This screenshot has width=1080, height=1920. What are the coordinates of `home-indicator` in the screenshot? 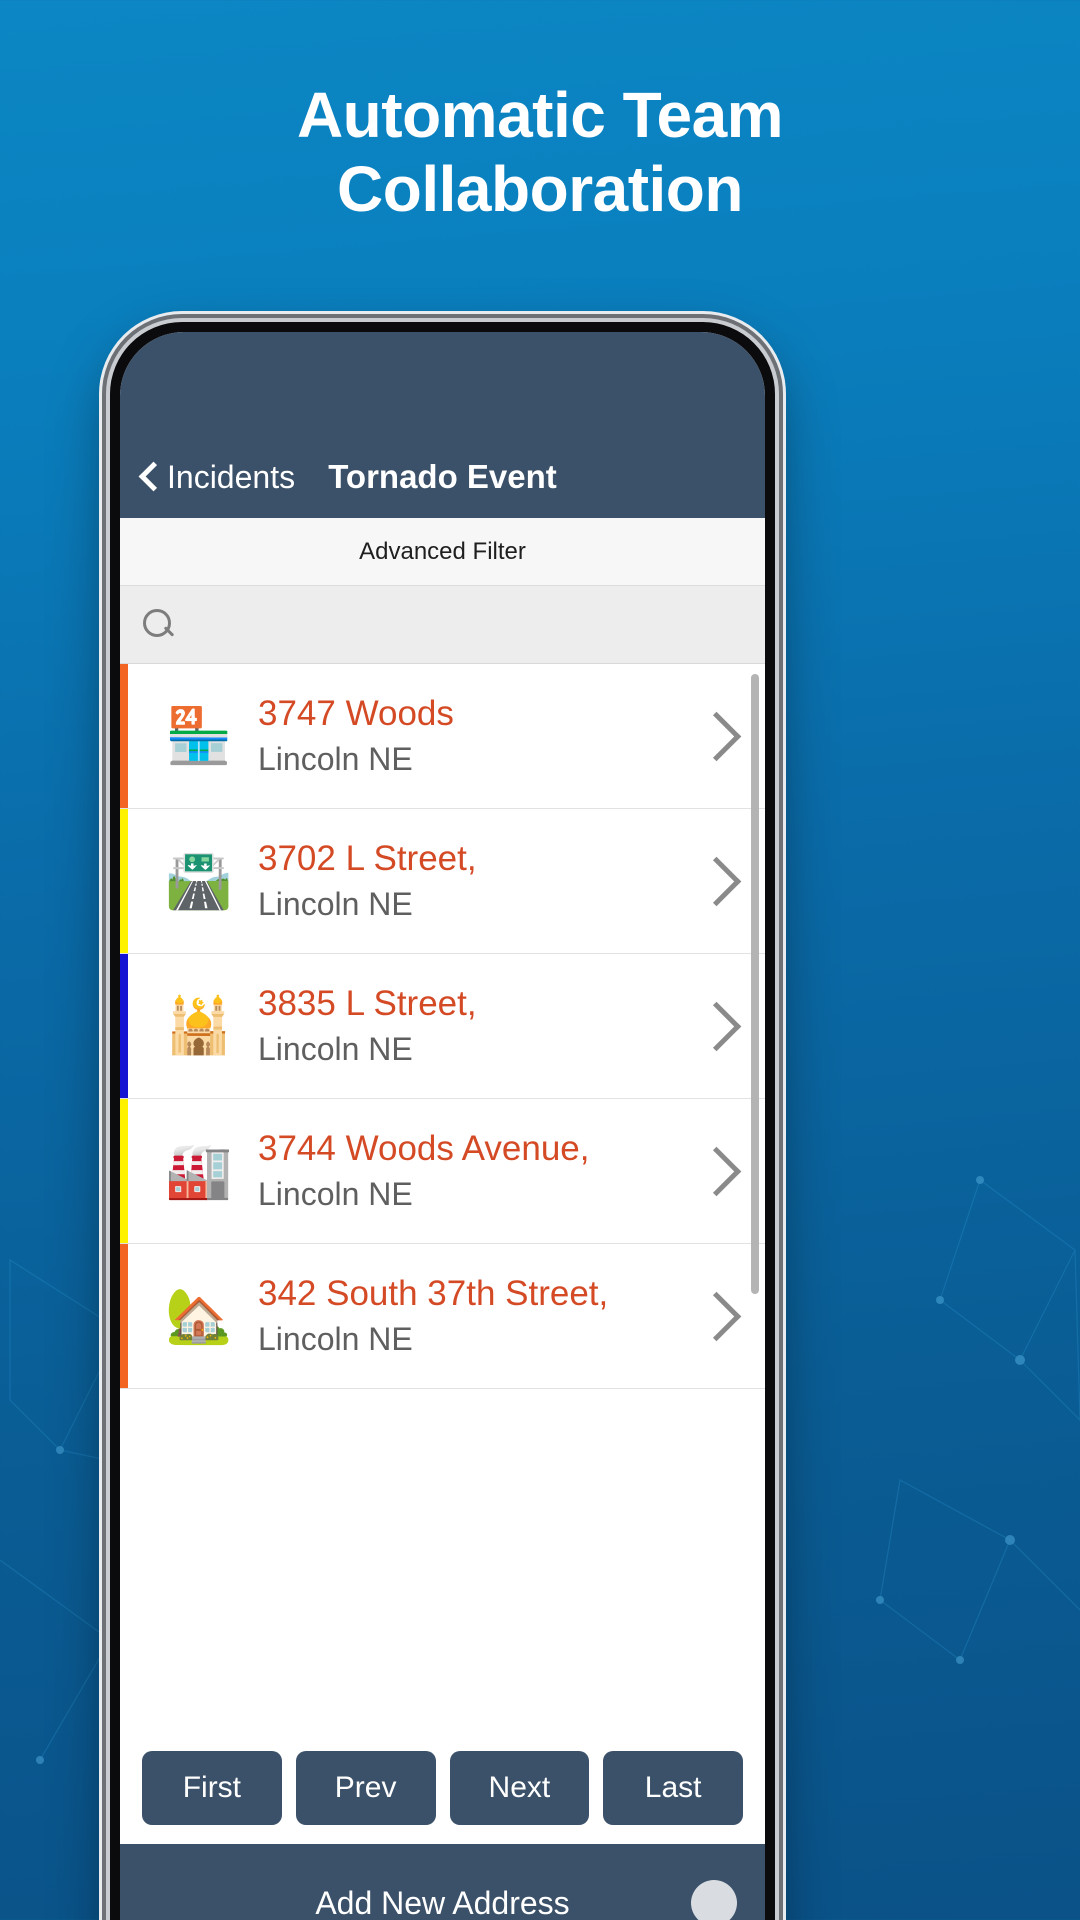 It's located at (714, 1900).